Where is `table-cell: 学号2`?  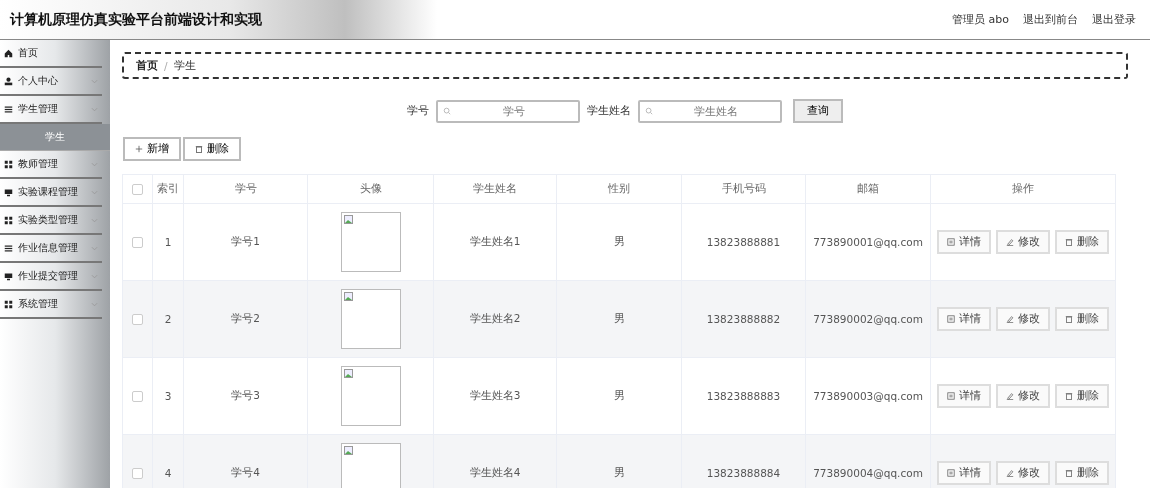 table-cell: 学号2 is located at coordinates (245, 319).